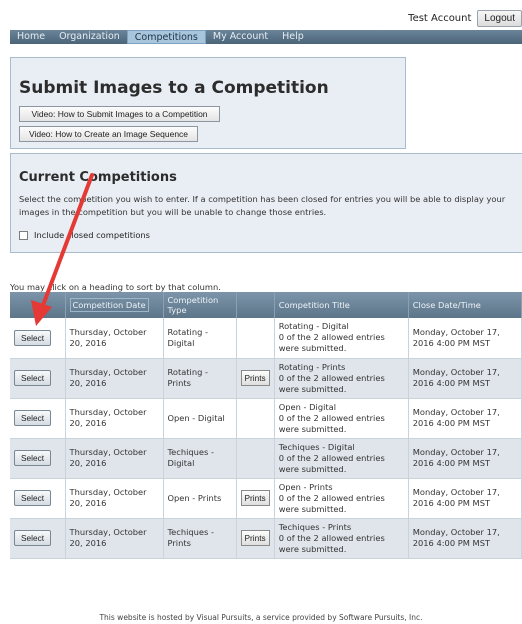  Describe the element at coordinates (307, 406) in the screenshot. I see `title-text: Open - Digital` at that location.